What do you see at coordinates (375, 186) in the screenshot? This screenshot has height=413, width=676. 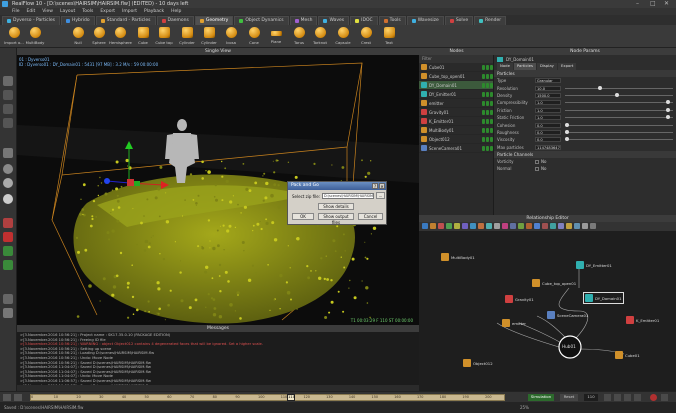 I see `dialog-help-button: ?` at bounding box center [375, 186].